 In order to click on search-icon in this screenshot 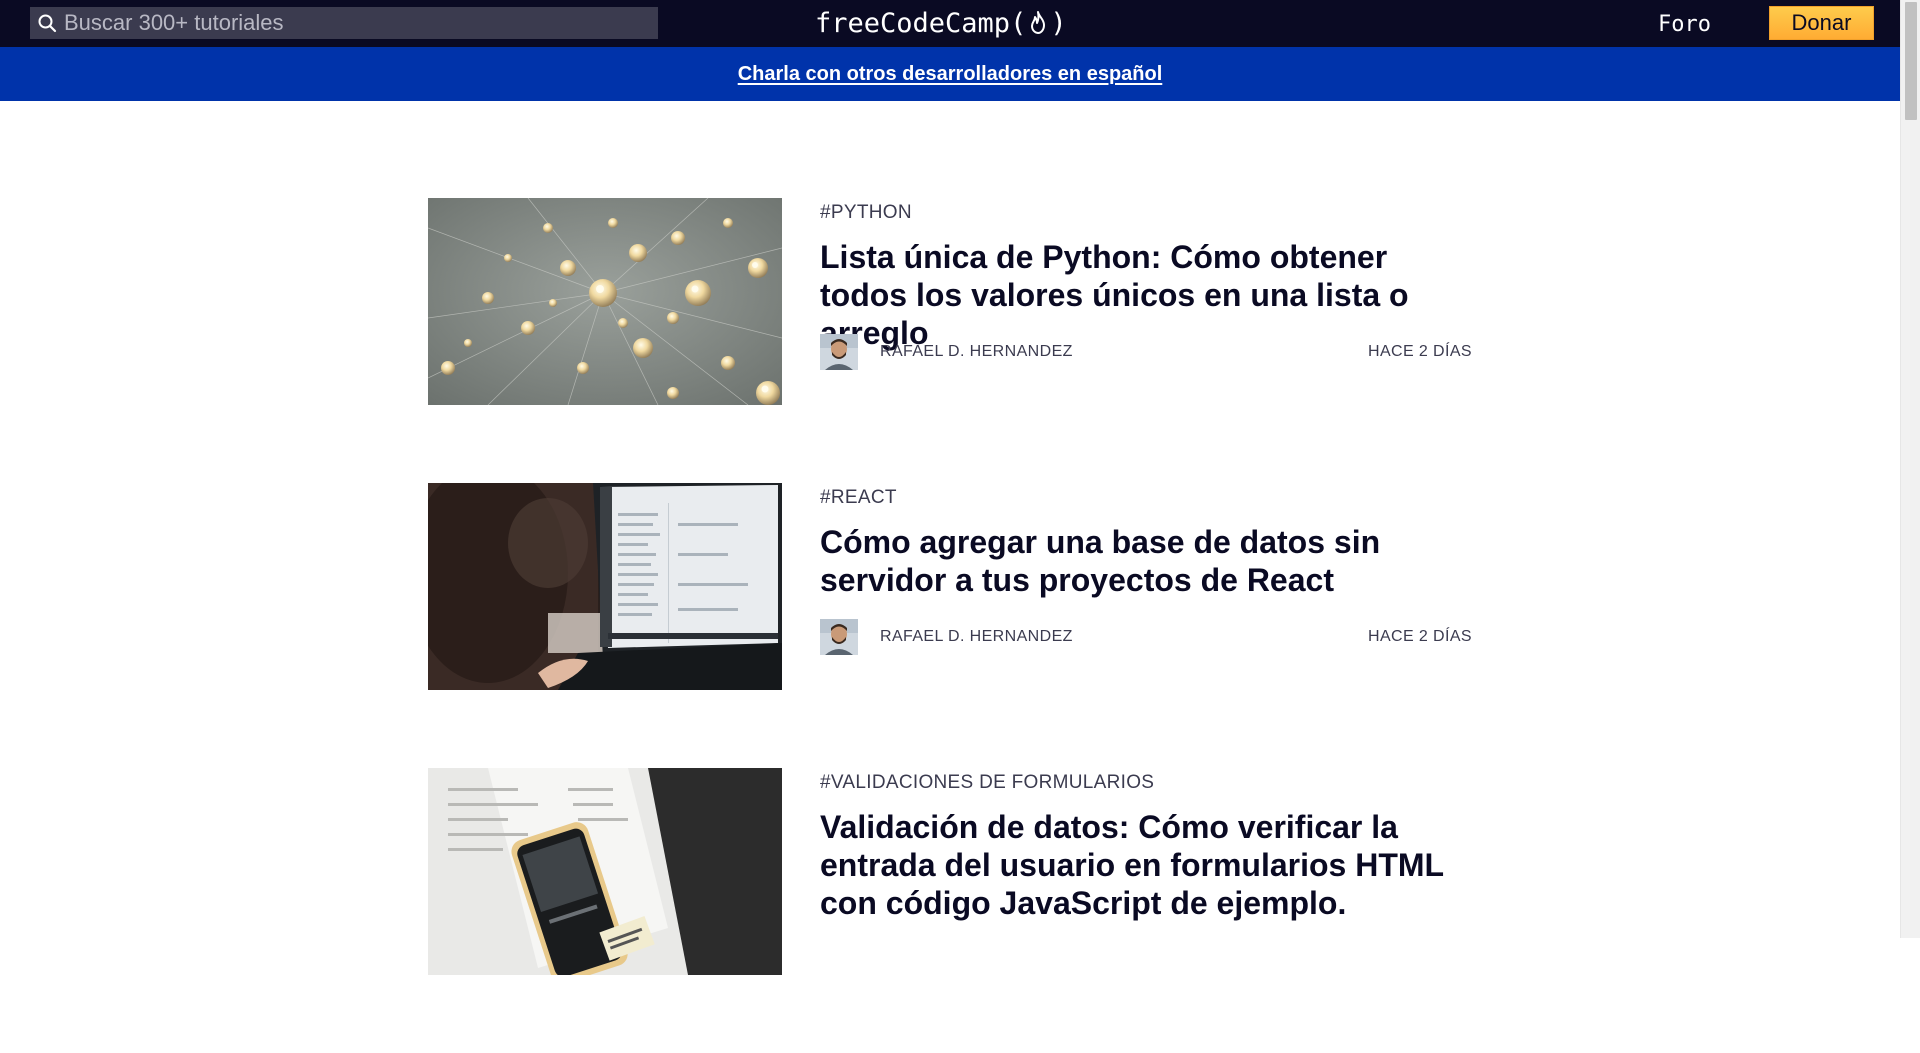, I will do `click(47, 23)`.